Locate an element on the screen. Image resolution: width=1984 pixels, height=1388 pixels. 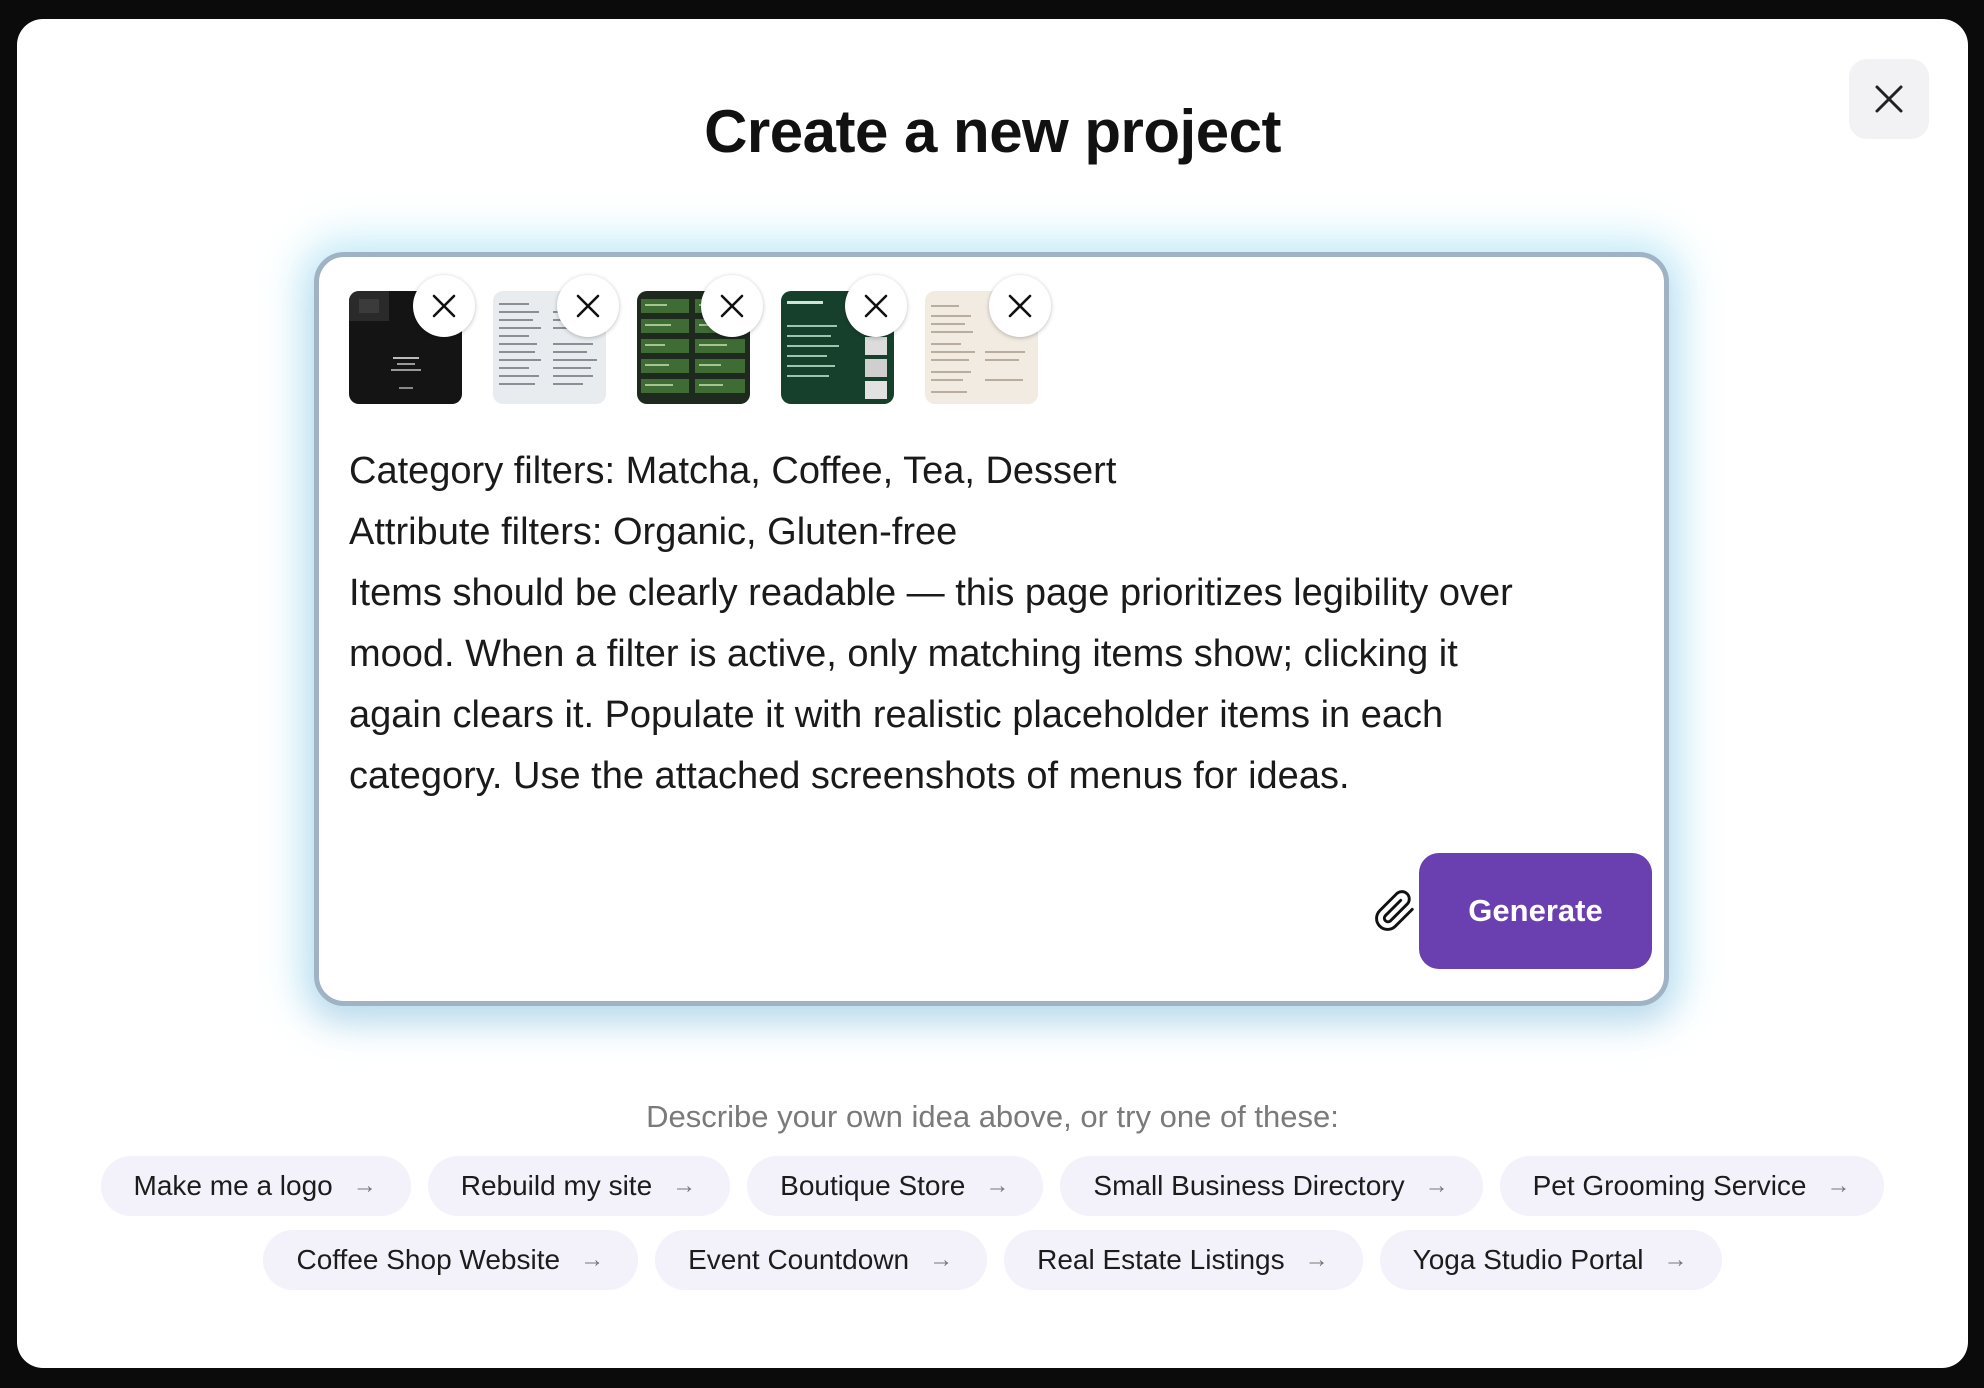
suggestion-chip-rebuild-my-site: Rebuild my site → is located at coordinates (579, 1186).